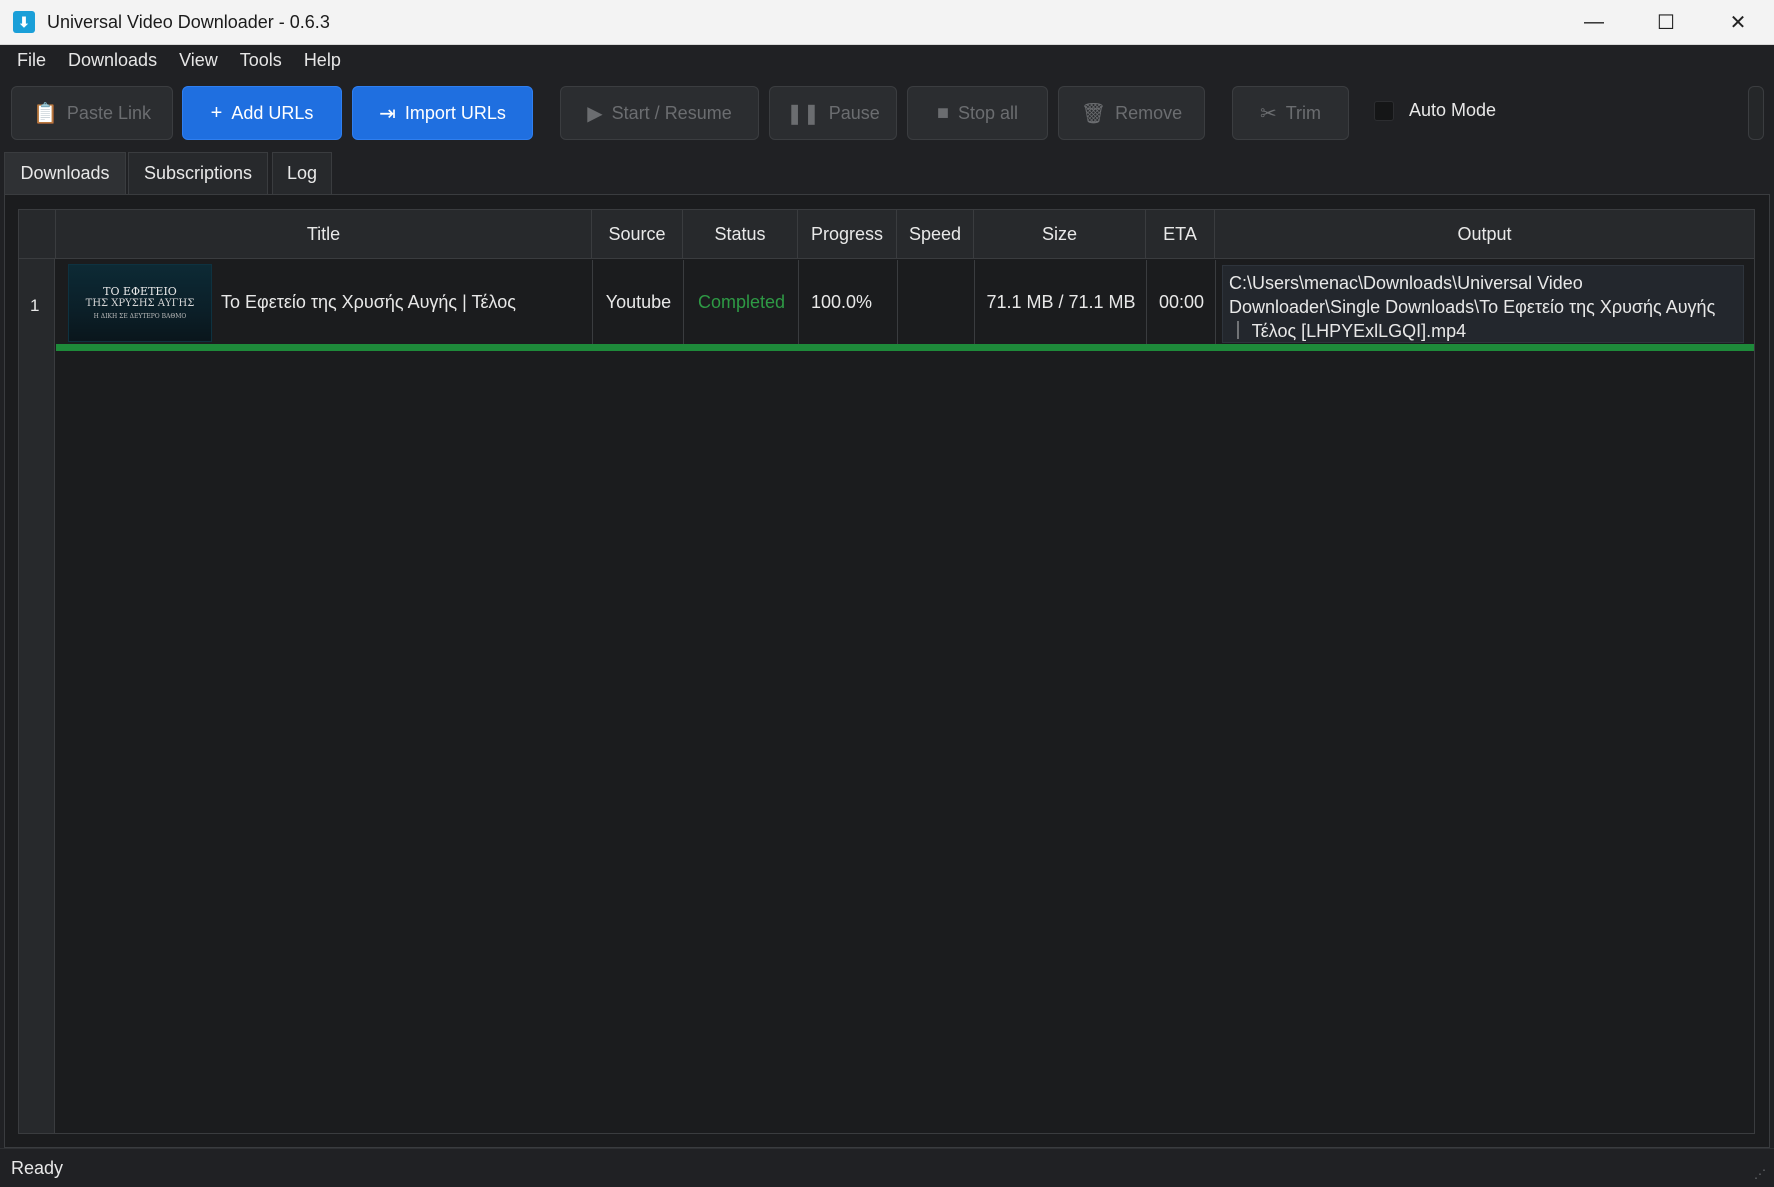  What do you see at coordinates (216, 112) in the screenshot?
I see `plus-icon: +` at bounding box center [216, 112].